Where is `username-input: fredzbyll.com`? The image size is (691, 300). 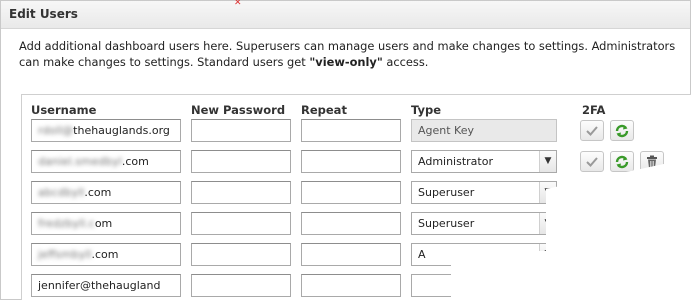
username-input: fredzbyll.com is located at coordinates (106, 223).